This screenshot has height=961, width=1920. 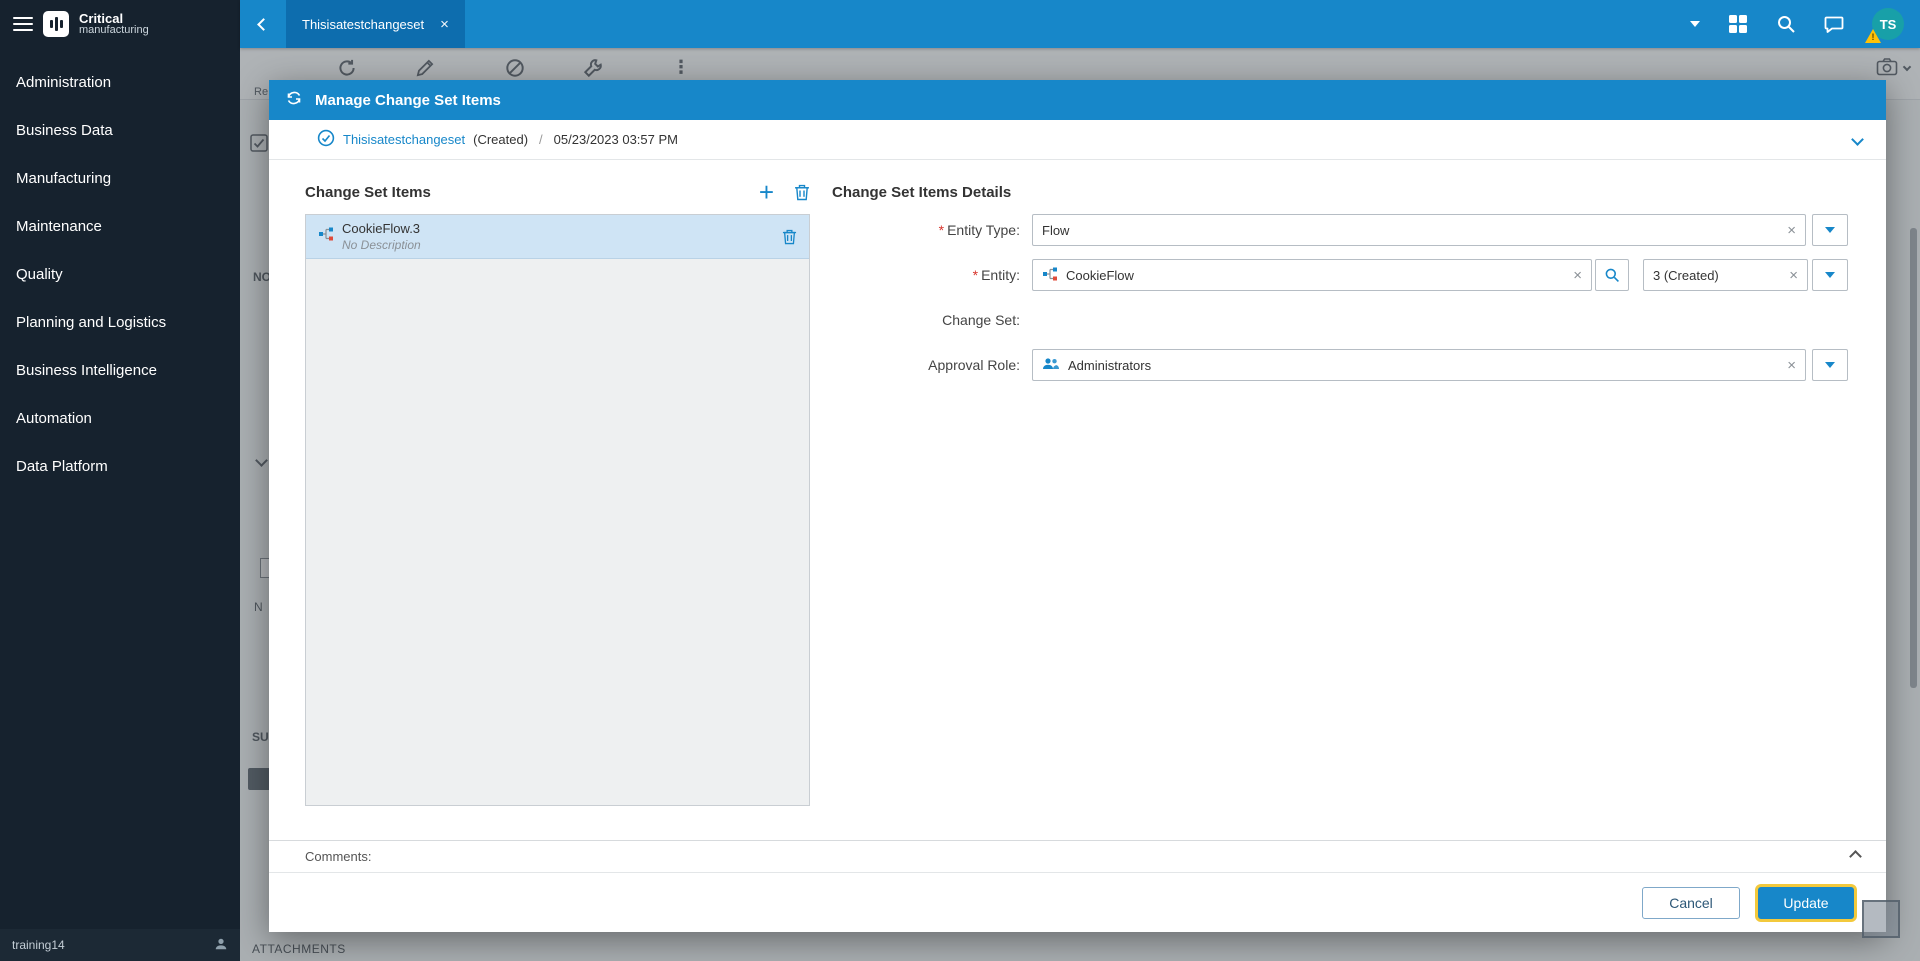 What do you see at coordinates (120, 130) in the screenshot?
I see `sidebar-item-business-data: Business Data` at bounding box center [120, 130].